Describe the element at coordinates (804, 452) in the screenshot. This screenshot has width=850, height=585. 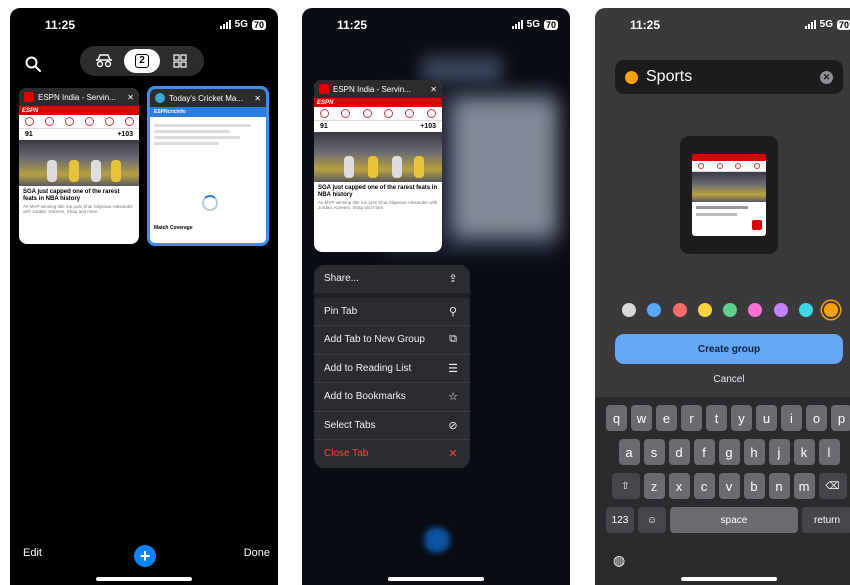
I see `key-k: k` at that location.